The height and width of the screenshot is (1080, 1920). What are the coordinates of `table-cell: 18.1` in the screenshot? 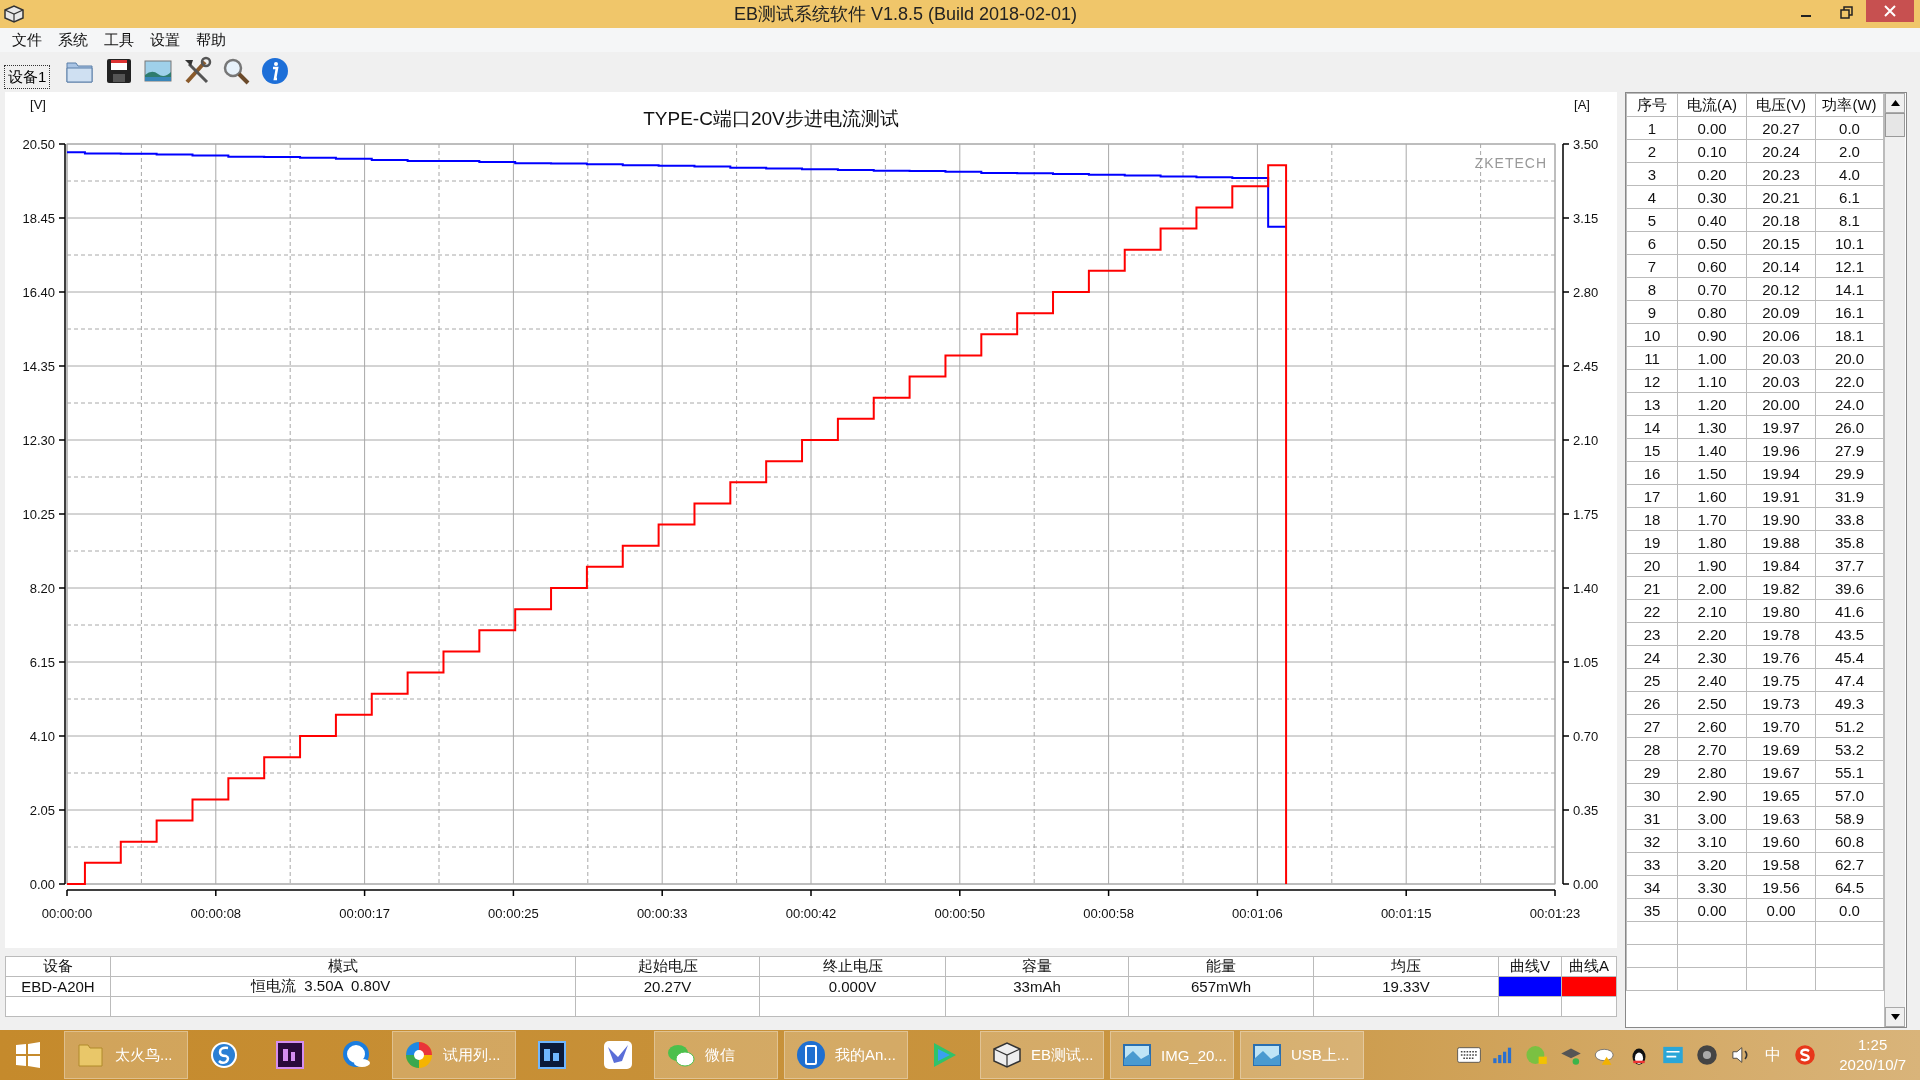 It's located at (1849, 335).